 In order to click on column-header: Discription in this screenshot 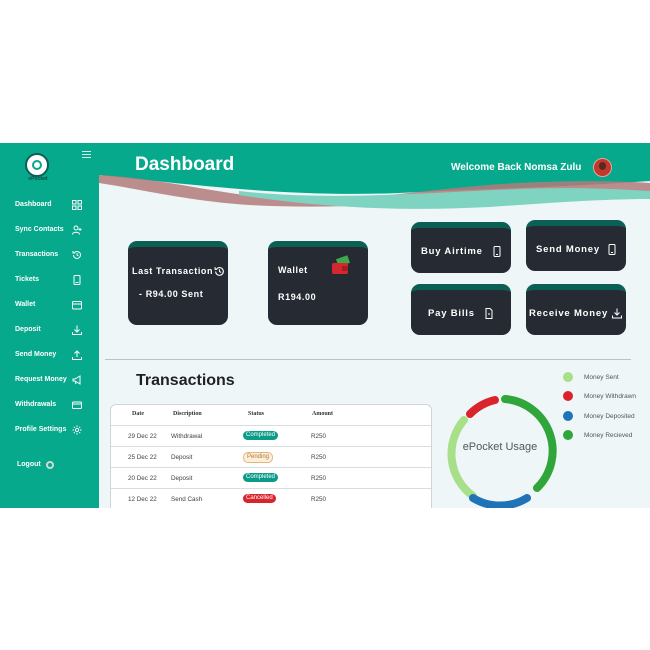, I will do `click(187, 414)`.